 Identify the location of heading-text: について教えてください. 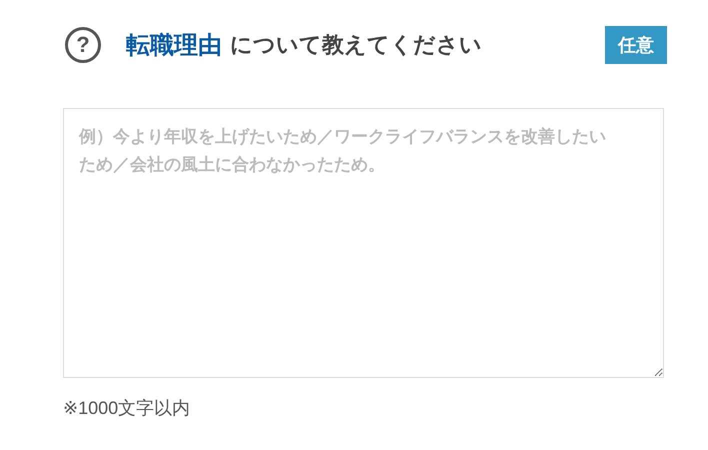
(356, 45).